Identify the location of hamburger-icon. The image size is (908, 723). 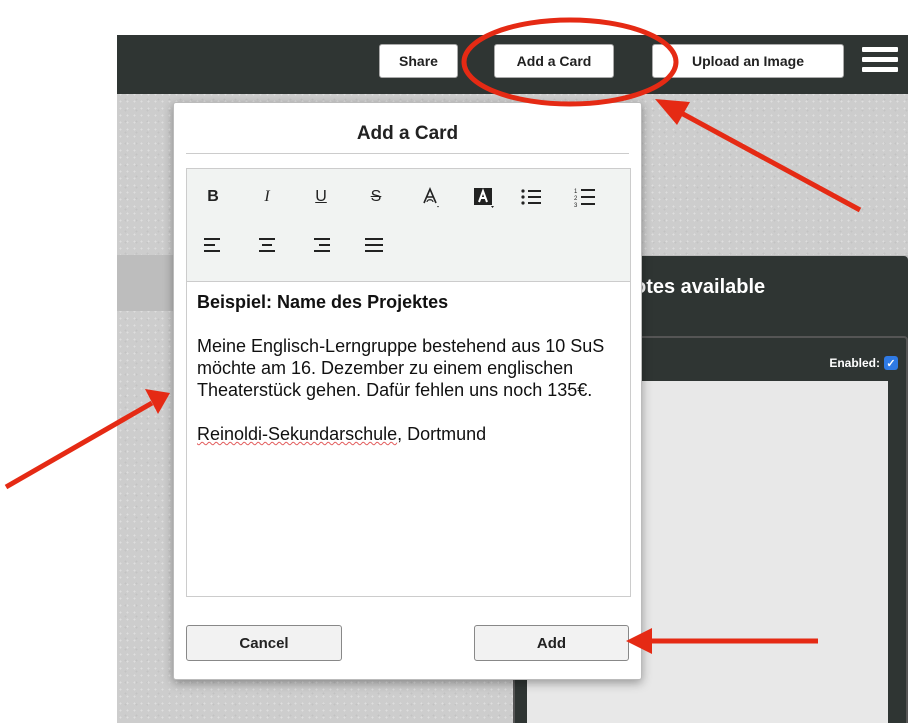
(880, 62).